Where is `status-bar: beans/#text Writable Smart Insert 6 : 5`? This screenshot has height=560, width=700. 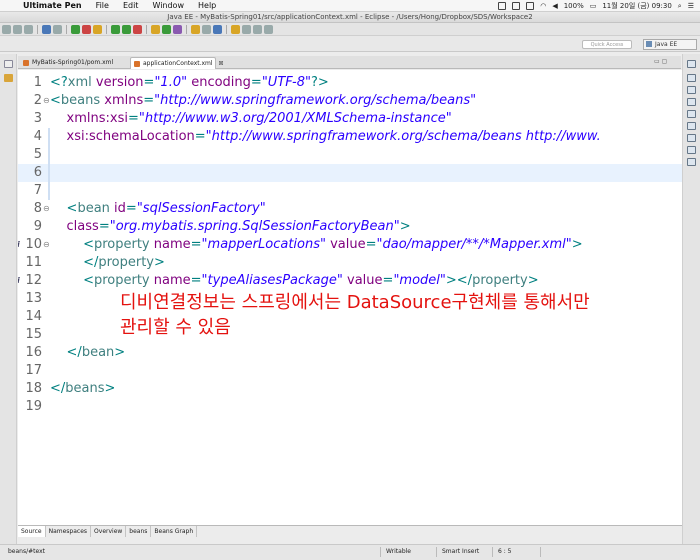 status-bar: beans/#text Writable Smart Insert 6 : 5 is located at coordinates (350, 552).